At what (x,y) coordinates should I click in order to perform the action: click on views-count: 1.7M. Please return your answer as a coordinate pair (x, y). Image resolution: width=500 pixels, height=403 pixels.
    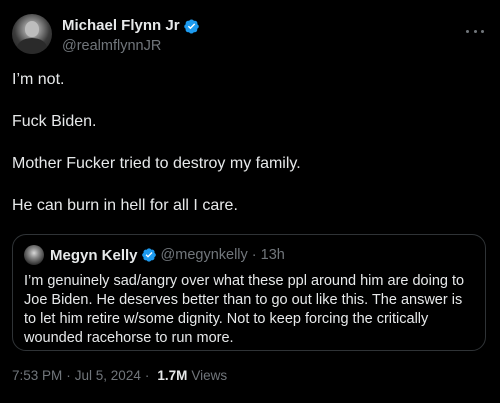
    Looking at the image, I should click on (172, 375).